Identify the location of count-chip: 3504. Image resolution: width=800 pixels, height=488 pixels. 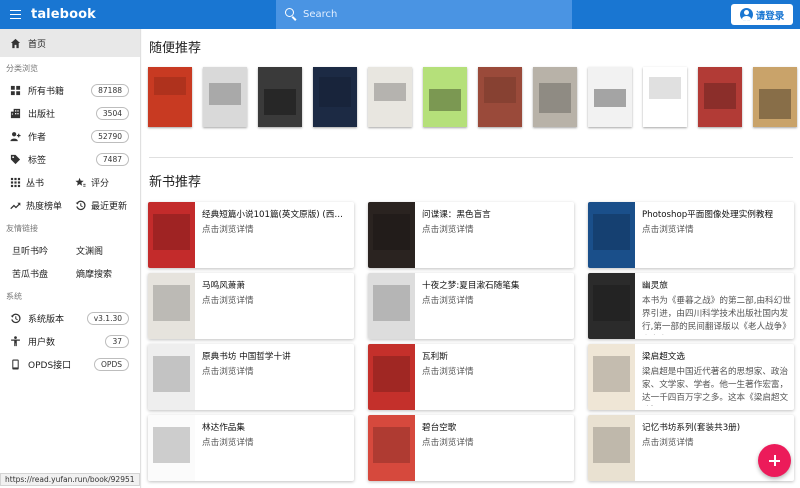
(112, 113).